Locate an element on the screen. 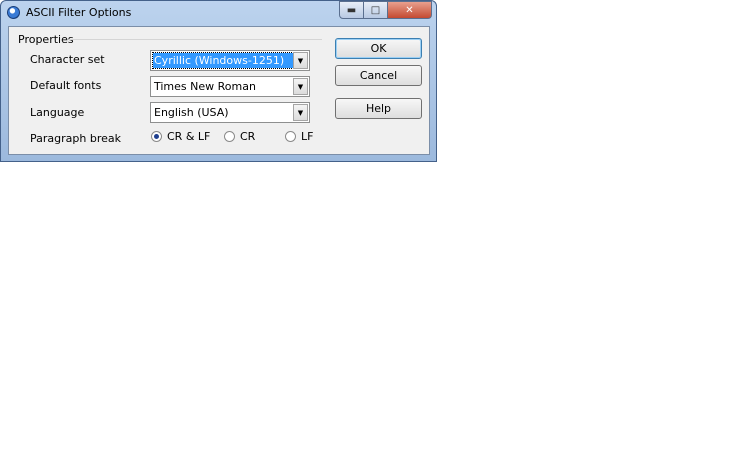 The image size is (750, 469). default-fonts-value: Times New Roman is located at coordinates (205, 86).